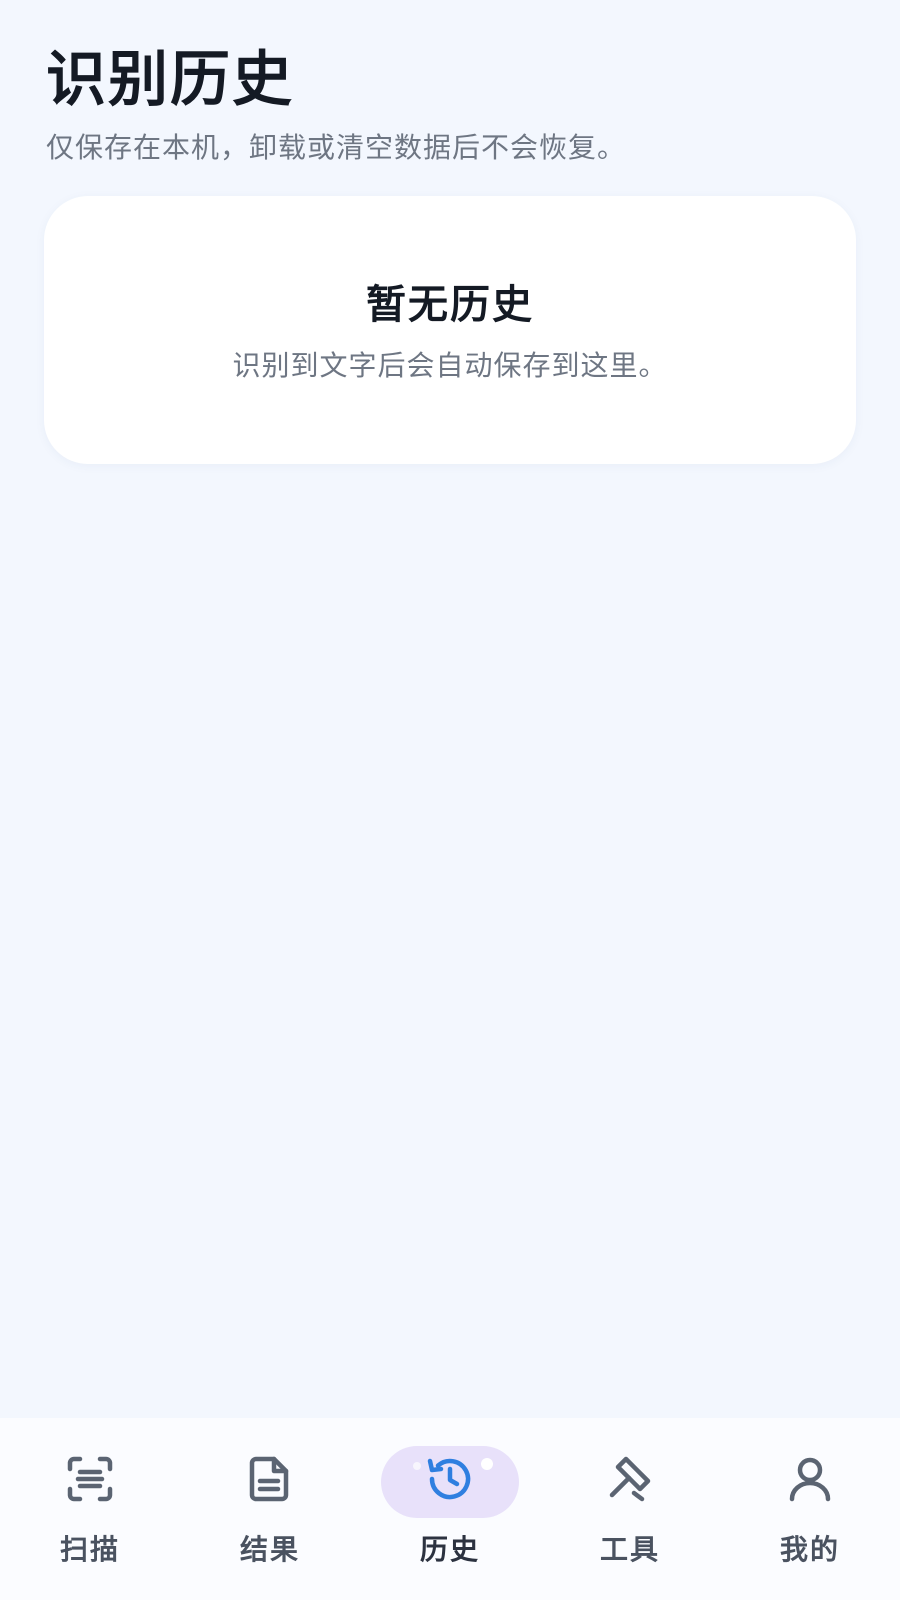 The width and height of the screenshot is (900, 1600). Describe the element at coordinates (630, 1479) in the screenshot. I see `tools-icon` at that location.